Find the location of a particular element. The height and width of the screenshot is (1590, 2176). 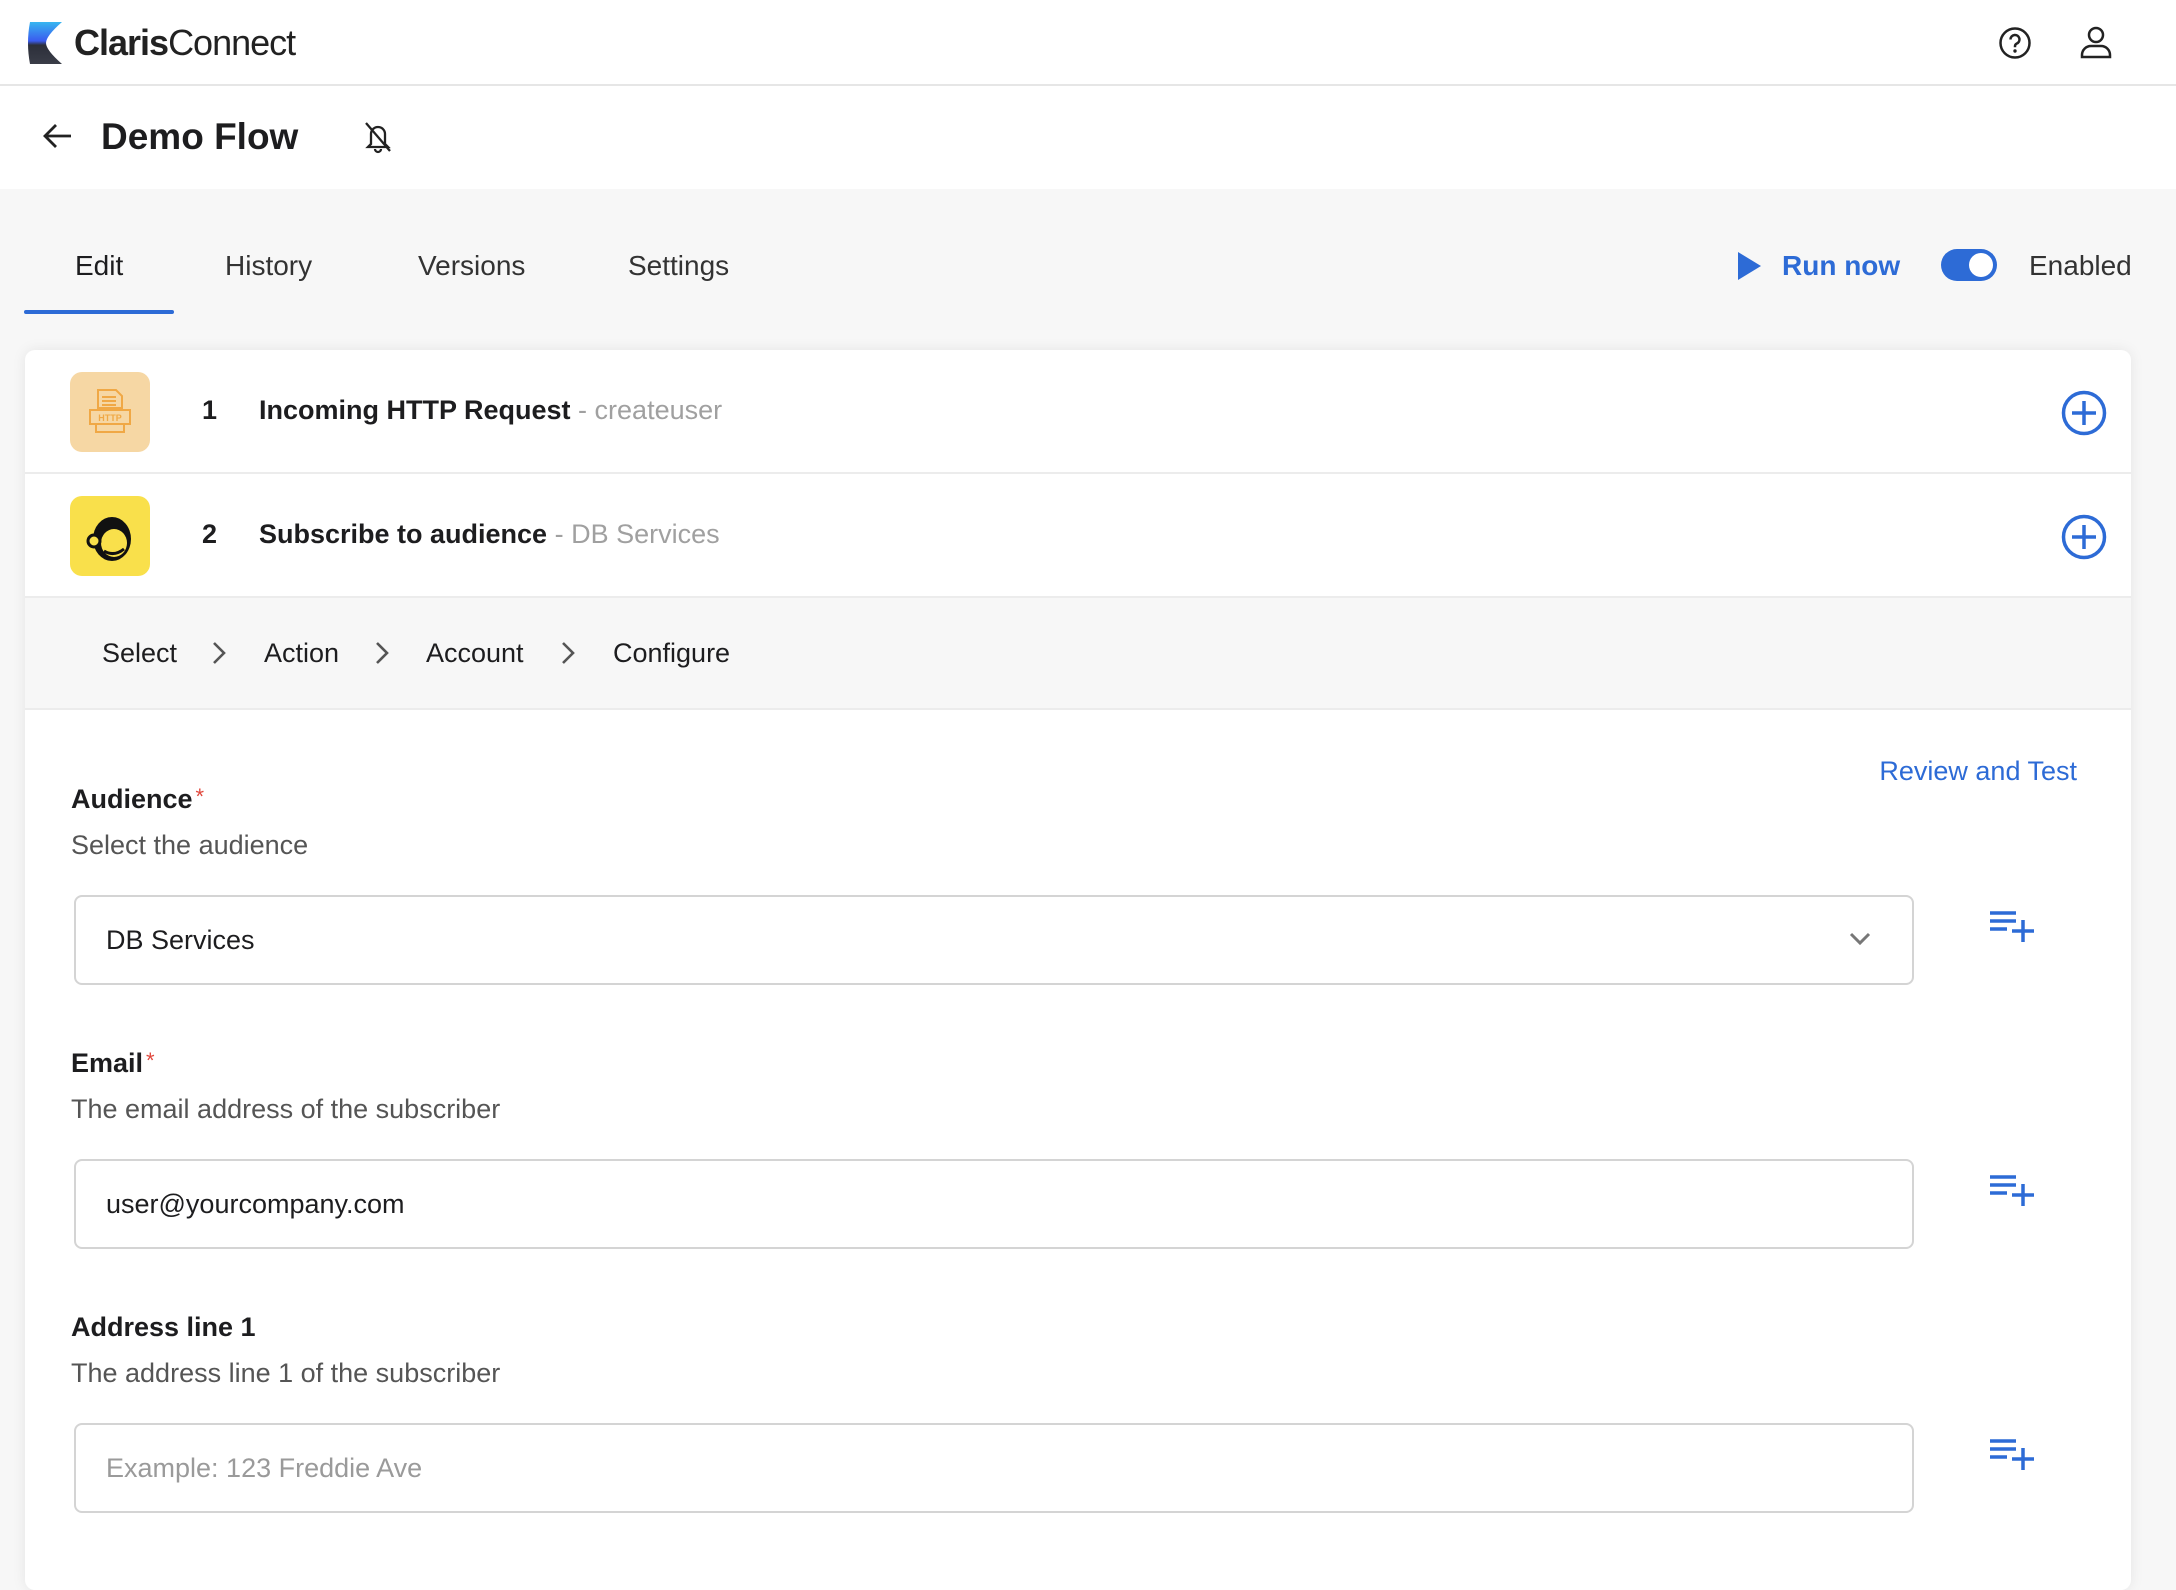

tab-history: History is located at coordinates (268, 266).